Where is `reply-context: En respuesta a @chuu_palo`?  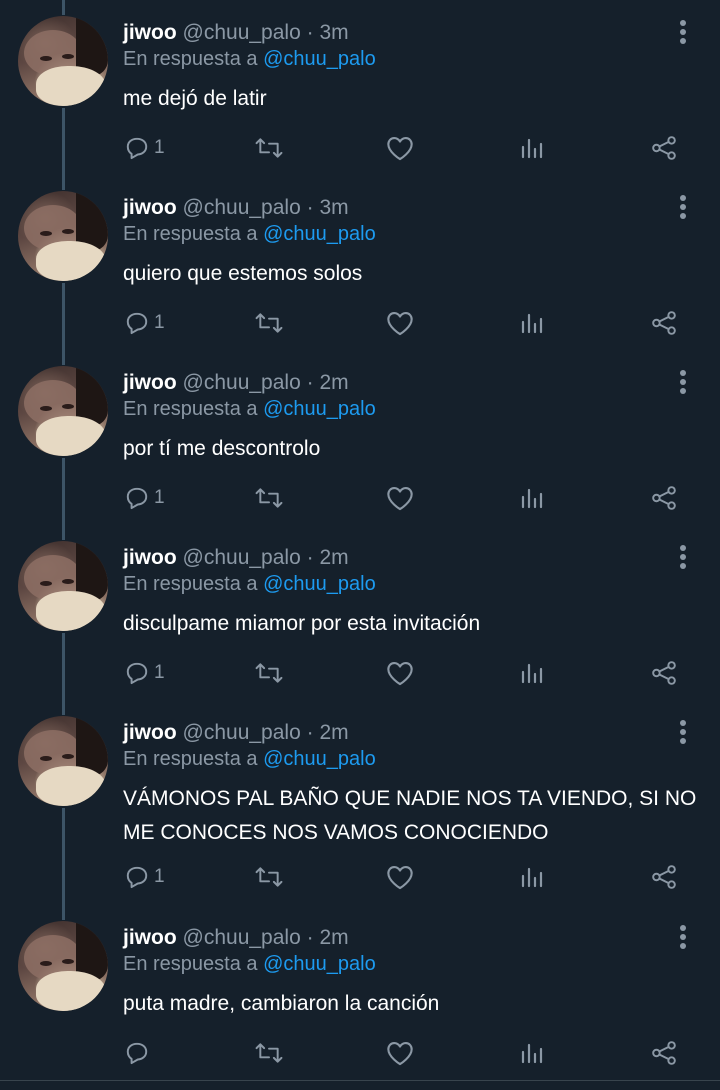
reply-context: En respuesta a @chuu_palo is located at coordinates (249, 759).